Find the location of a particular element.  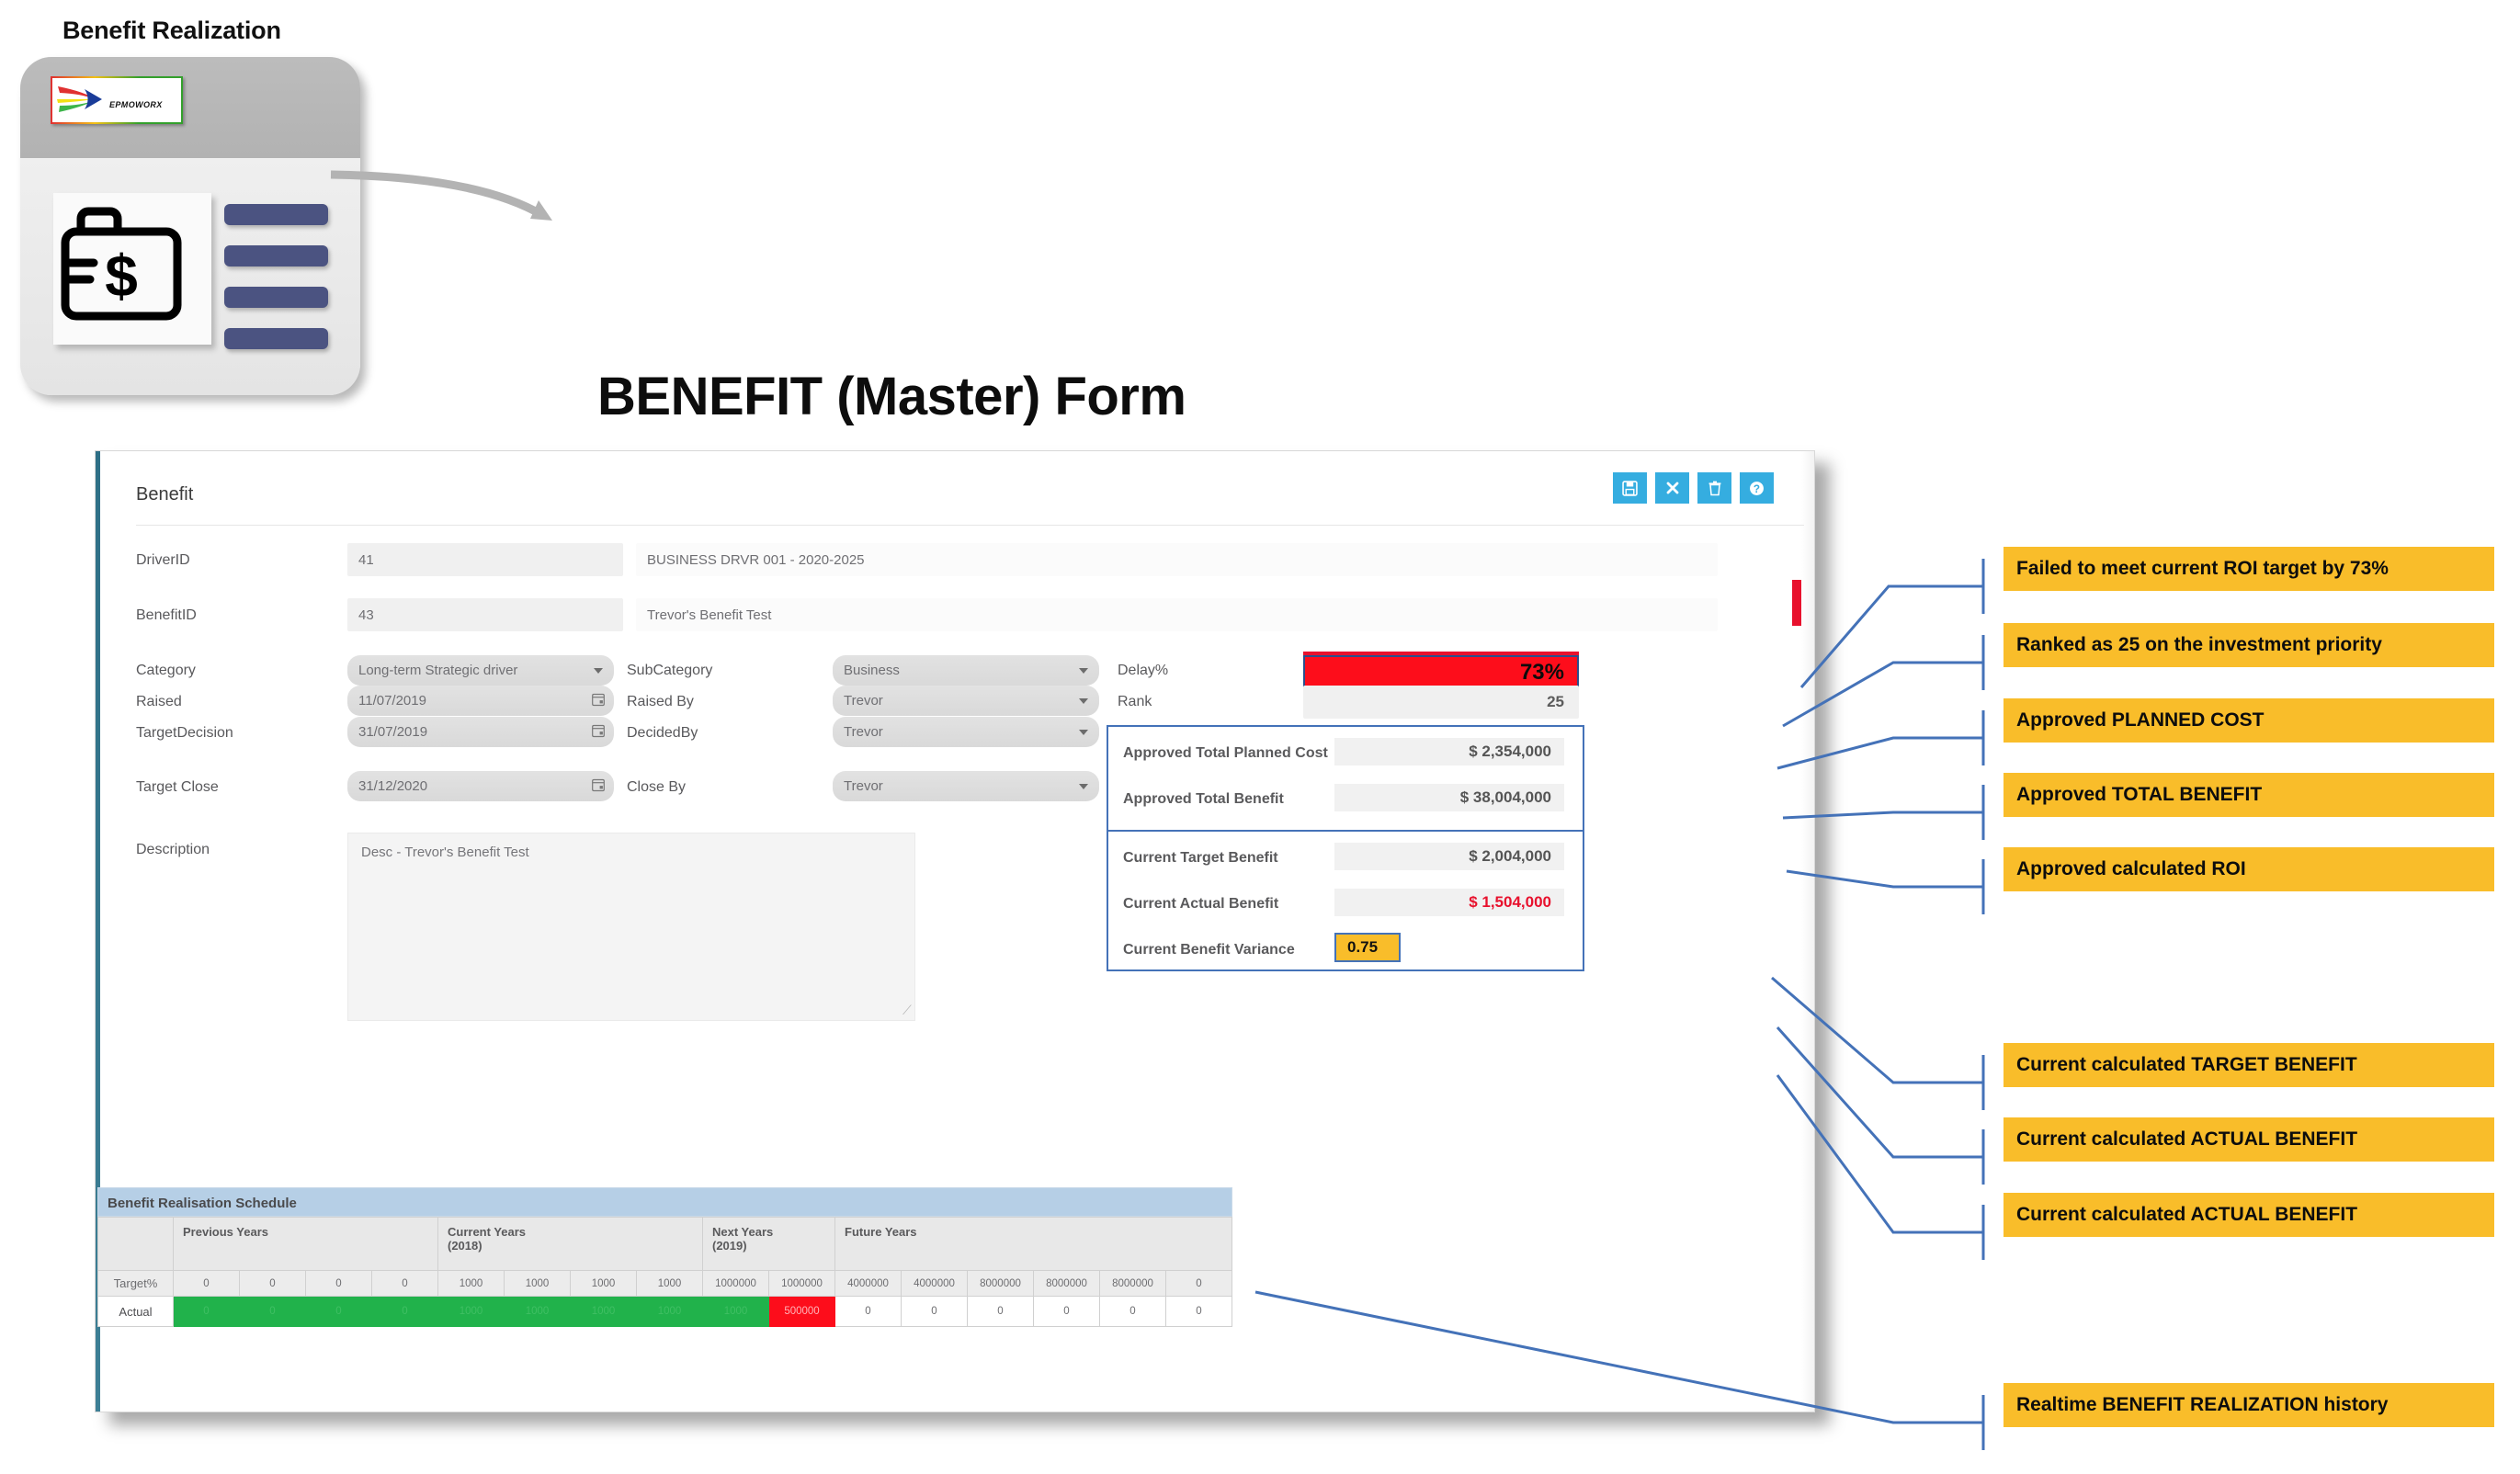

raised-date-input: 11/07/2019 is located at coordinates (480, 701).